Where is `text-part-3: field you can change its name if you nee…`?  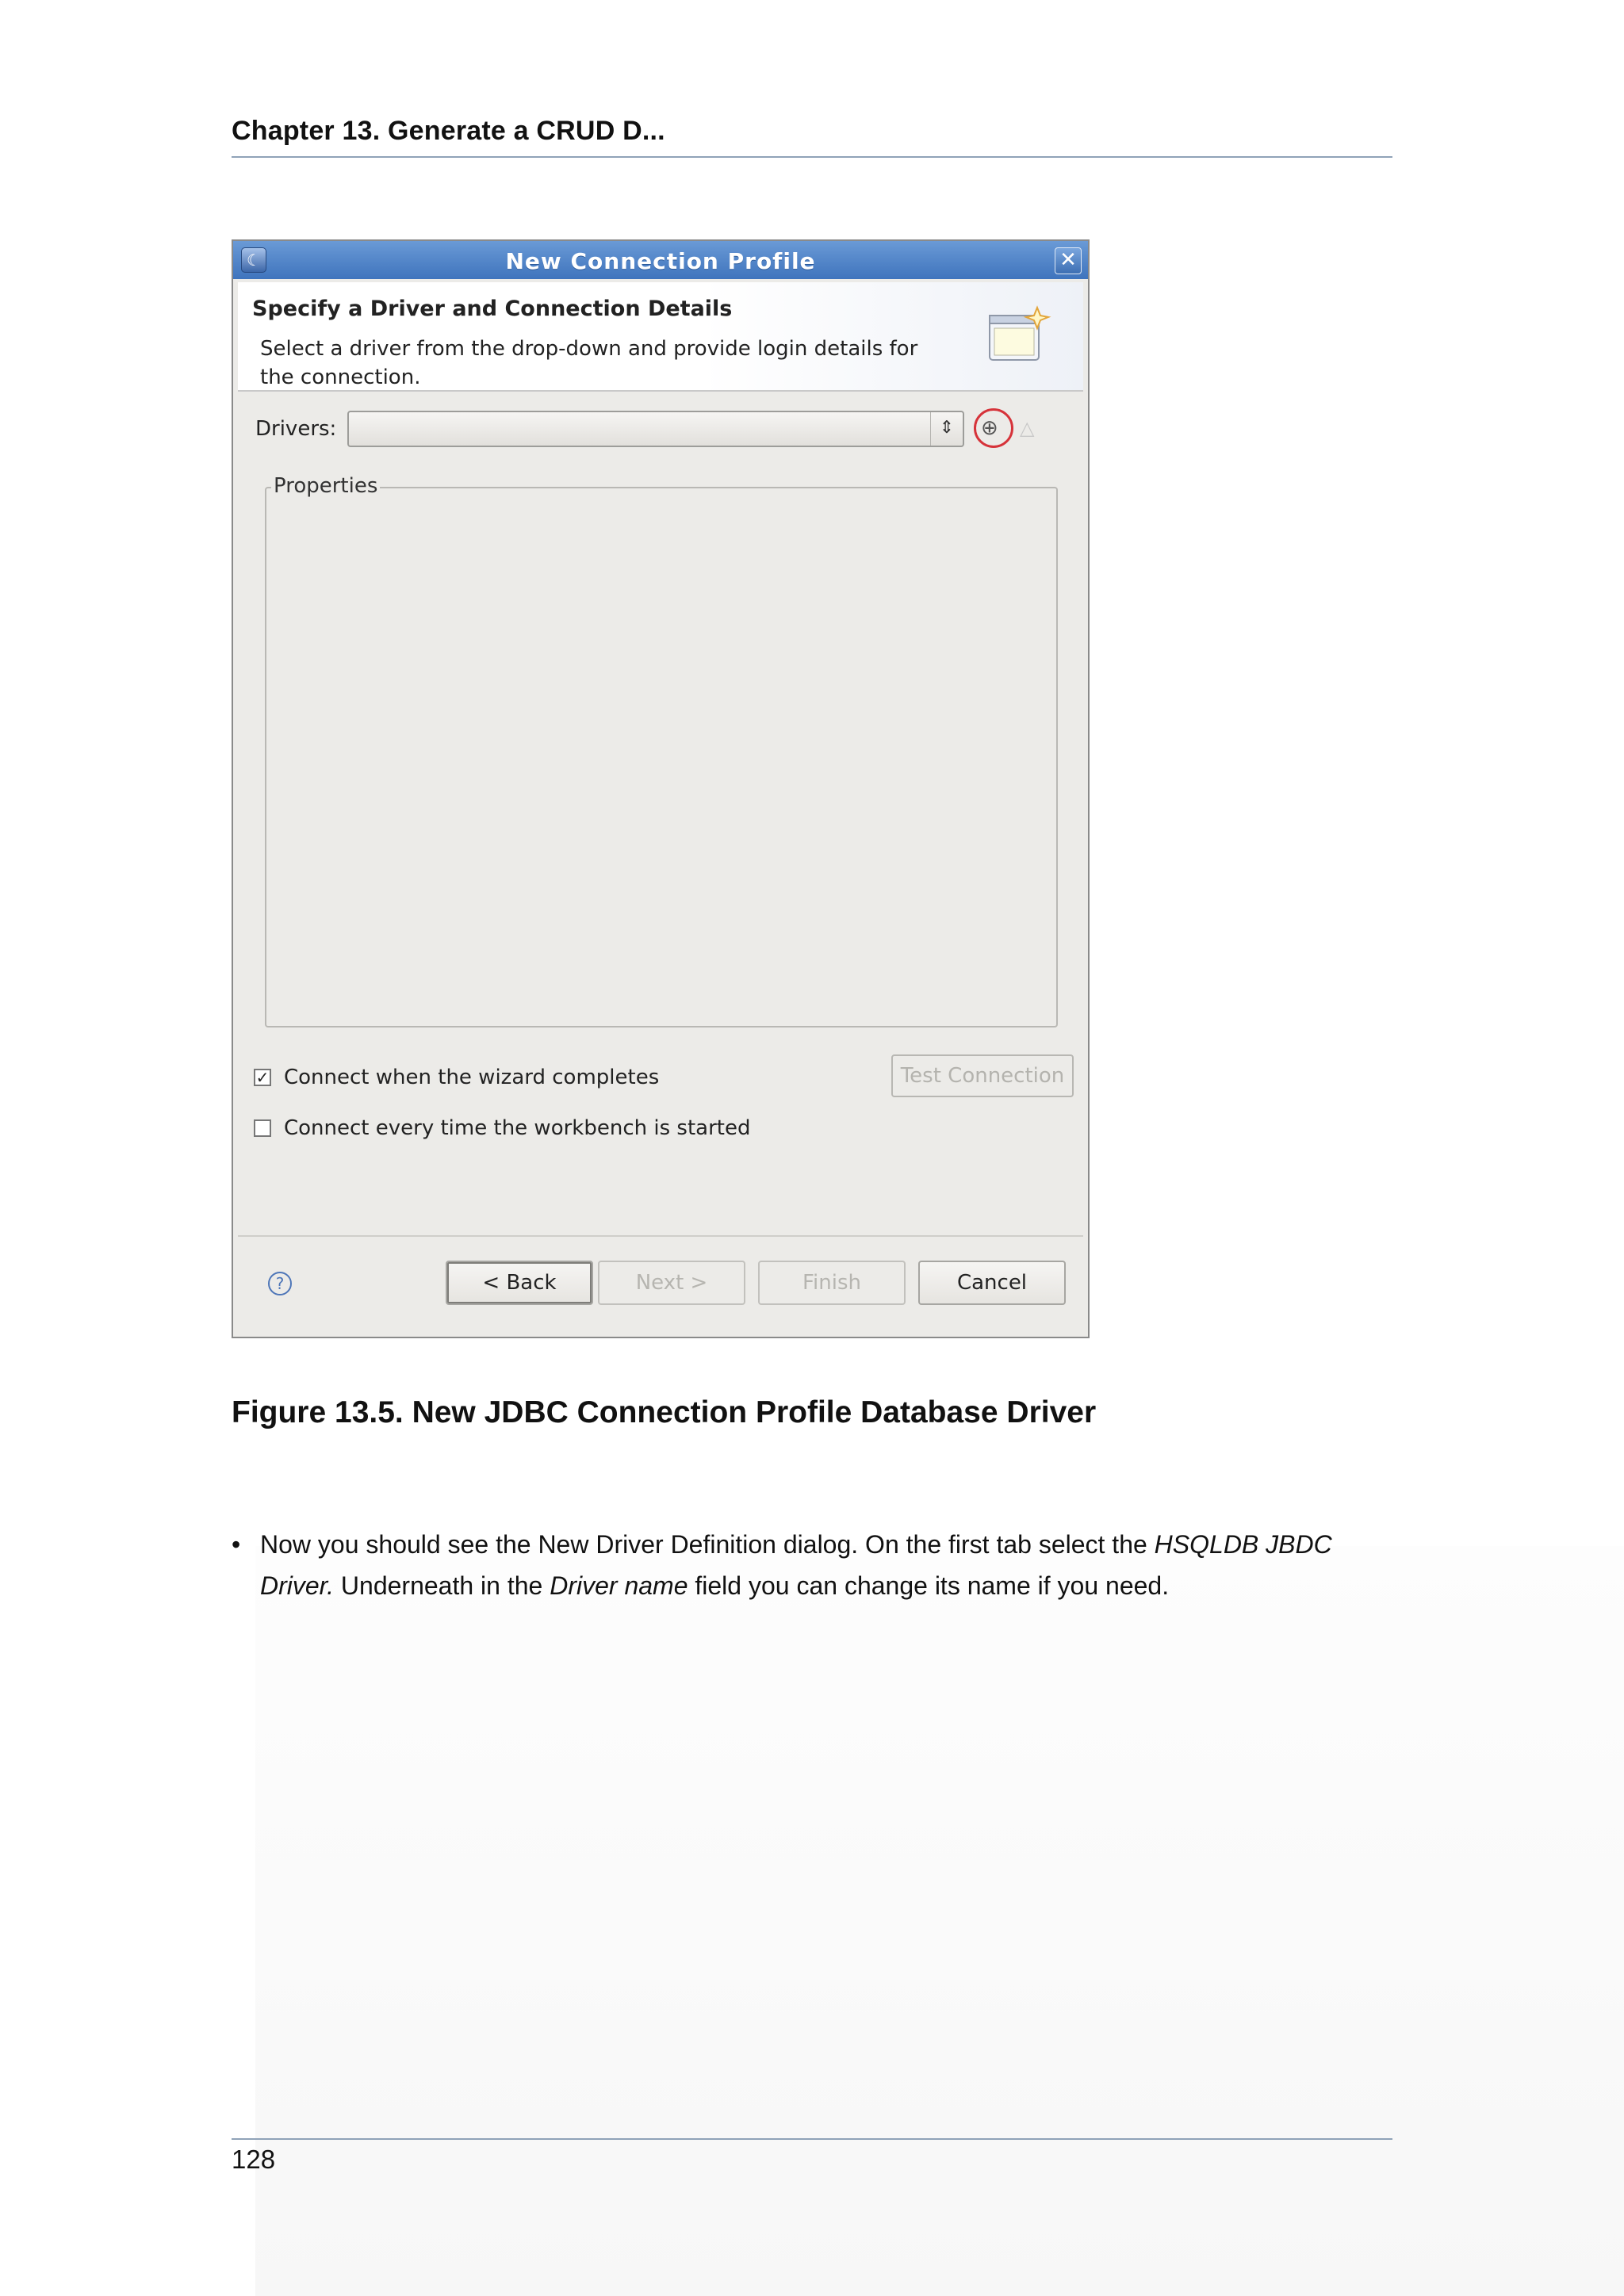
text-part-3: field you can change its name if you nee… is located at coordinates (929, 1586).